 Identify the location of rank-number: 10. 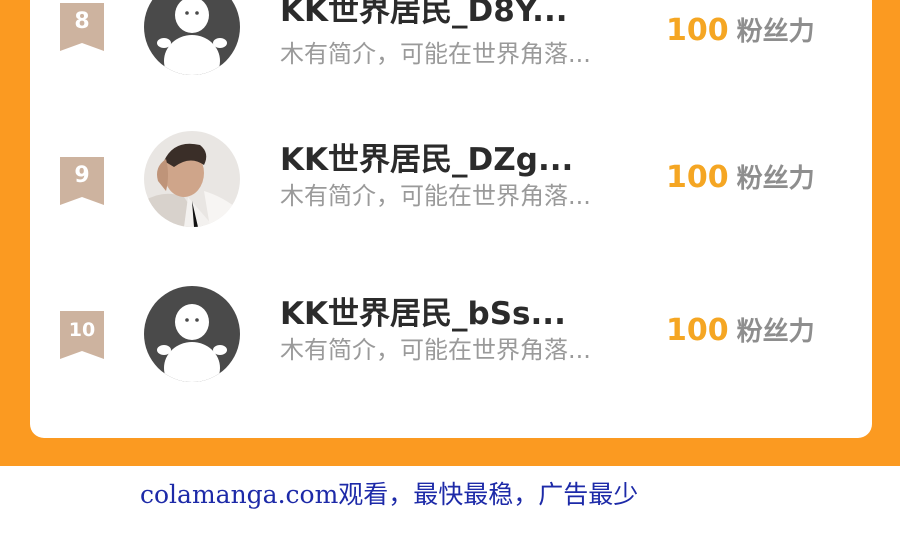
(82, 330).